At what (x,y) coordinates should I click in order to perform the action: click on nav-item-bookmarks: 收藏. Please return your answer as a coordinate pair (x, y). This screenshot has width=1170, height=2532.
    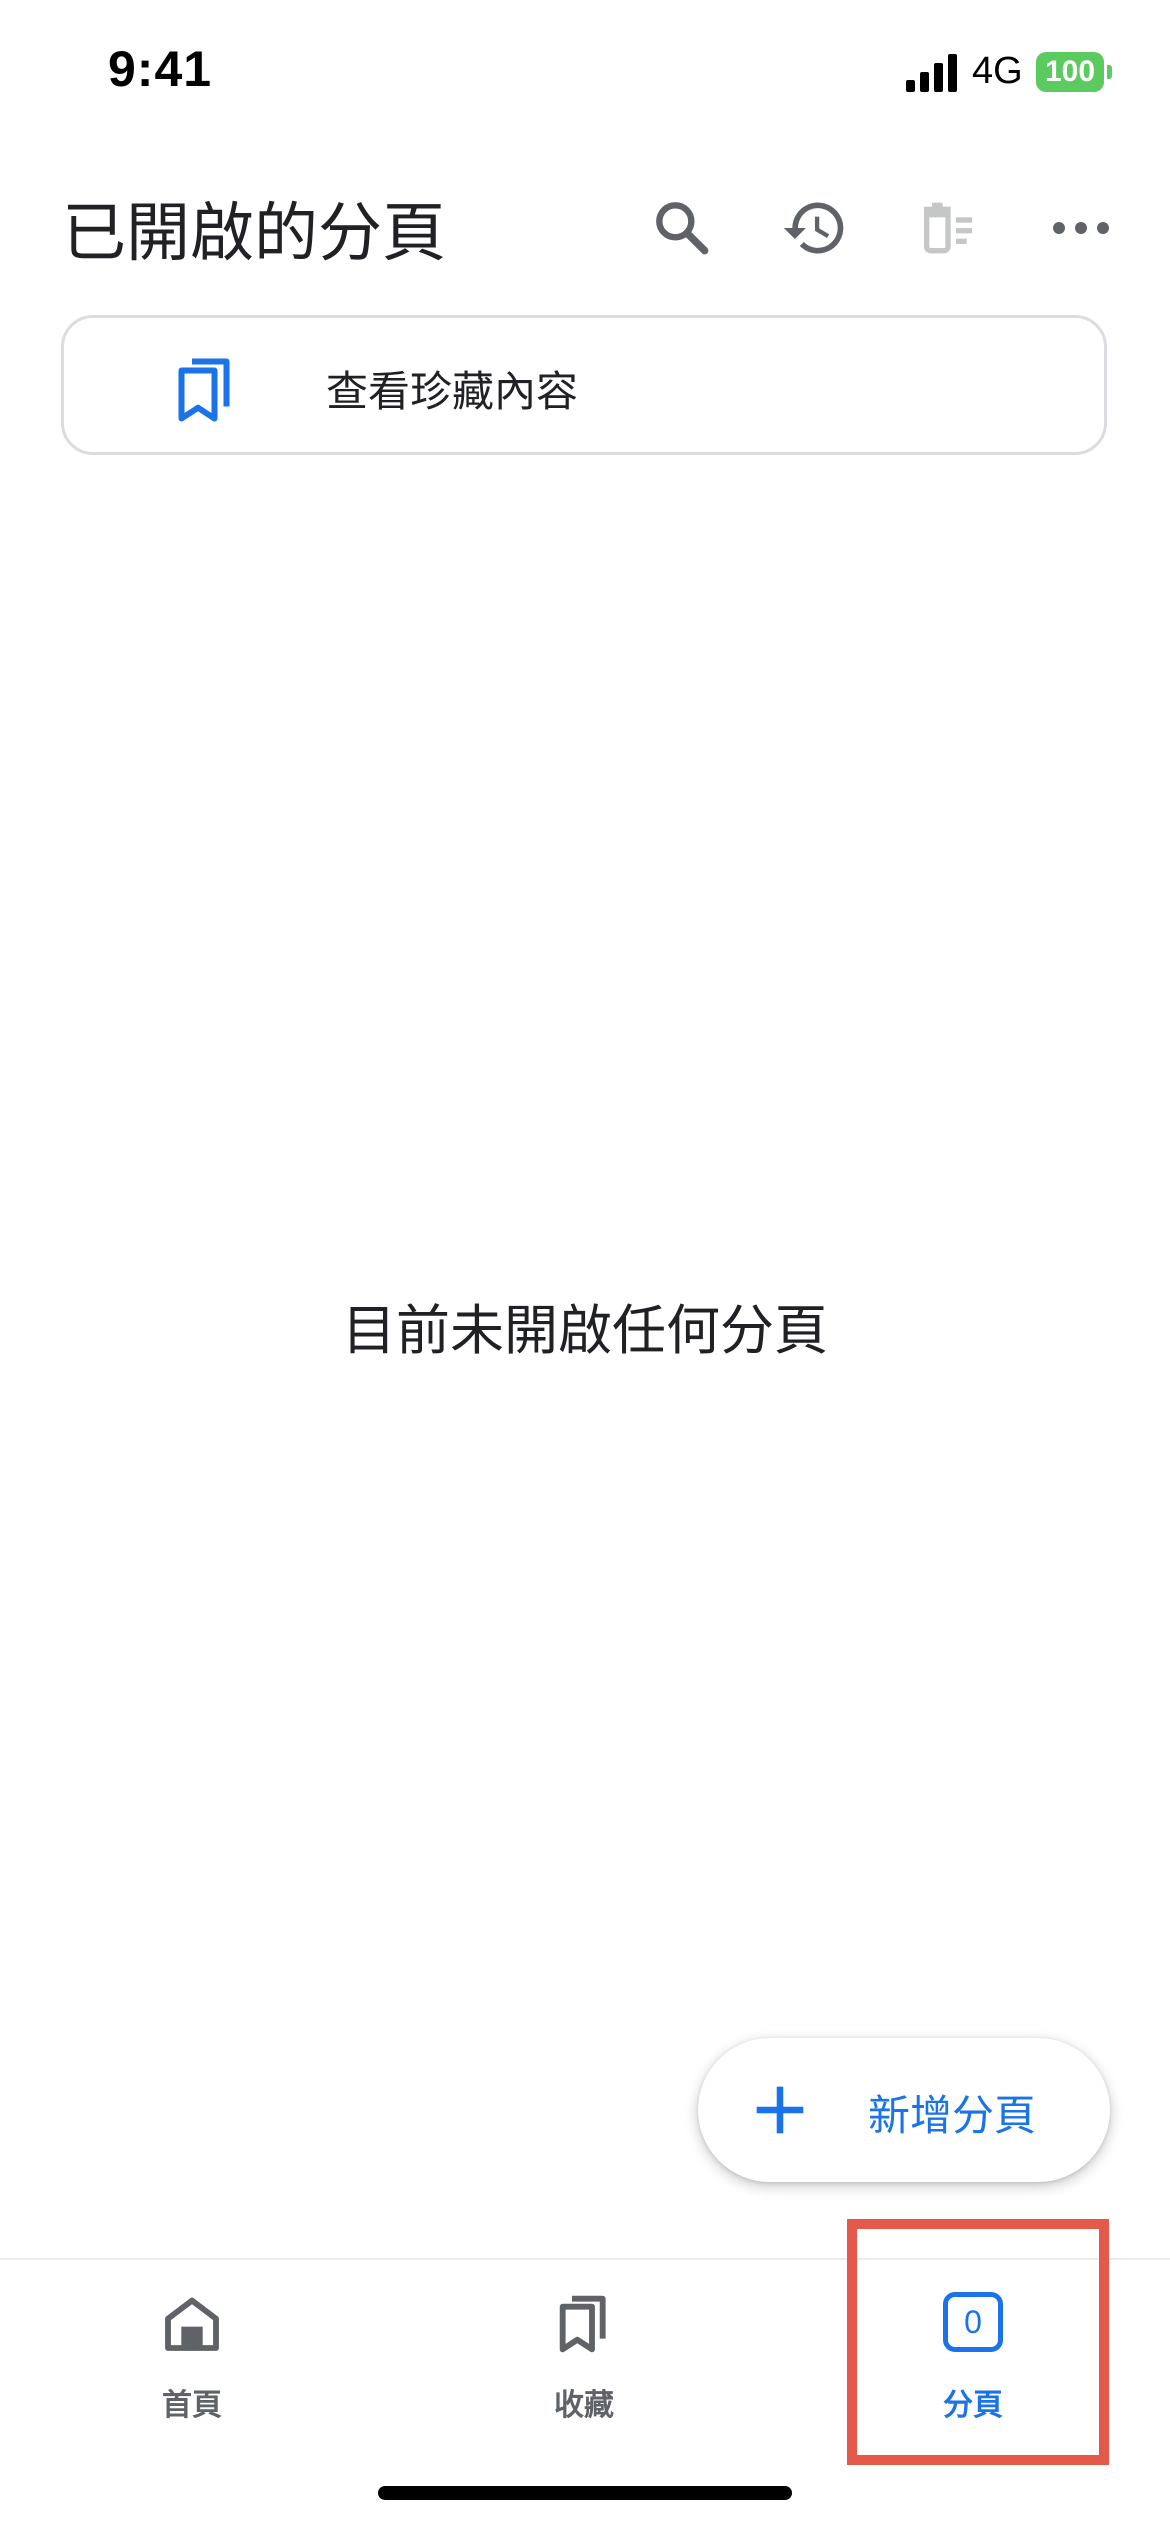
    Looking at the image, I should click on (584, 2362).